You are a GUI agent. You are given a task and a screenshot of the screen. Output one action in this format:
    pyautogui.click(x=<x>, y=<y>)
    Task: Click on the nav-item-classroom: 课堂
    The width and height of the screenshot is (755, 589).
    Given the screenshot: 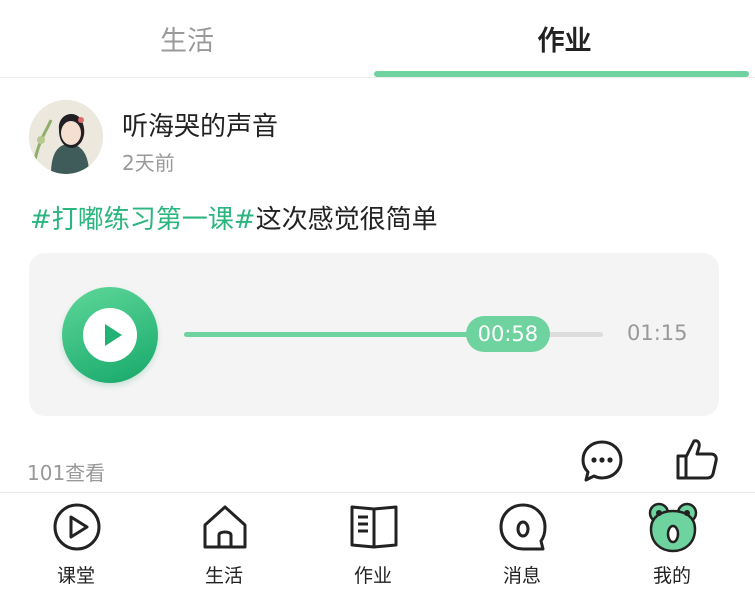 What is the action you would take?
    pyautogui.click(x=76, y=541)
    